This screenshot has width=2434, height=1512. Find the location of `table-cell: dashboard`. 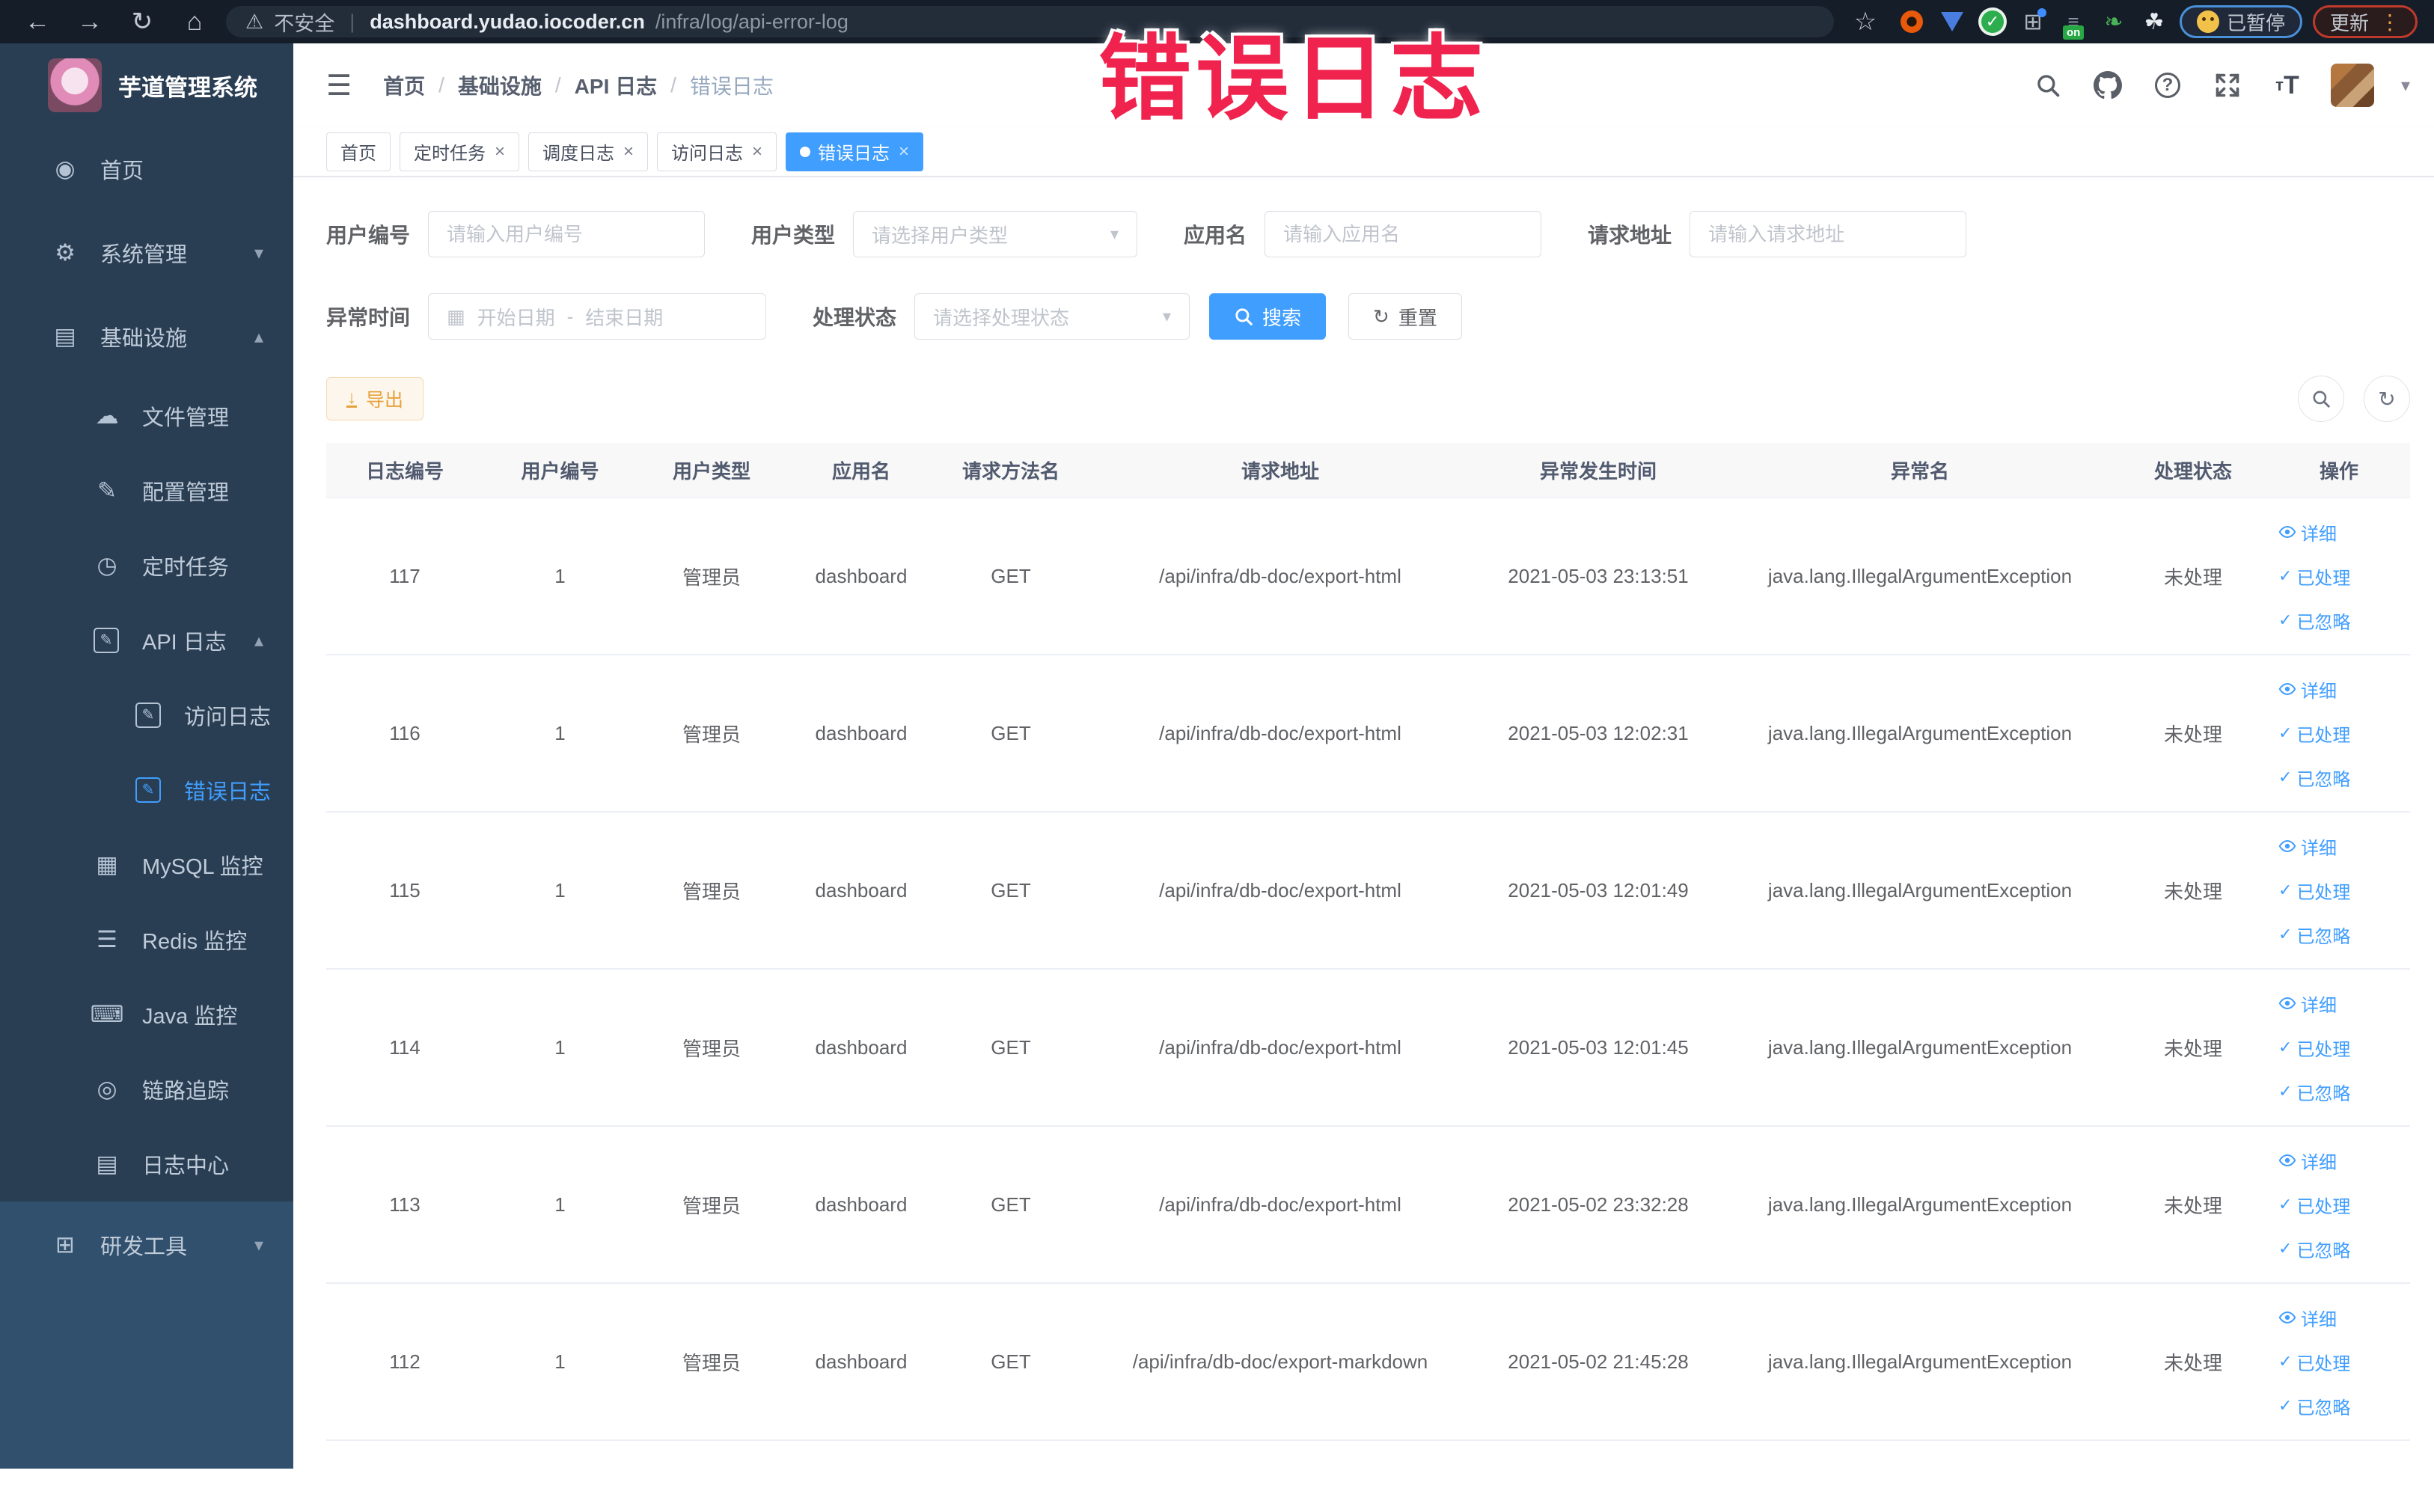

table-cell: dashboard is located at coordinates (862, 575).